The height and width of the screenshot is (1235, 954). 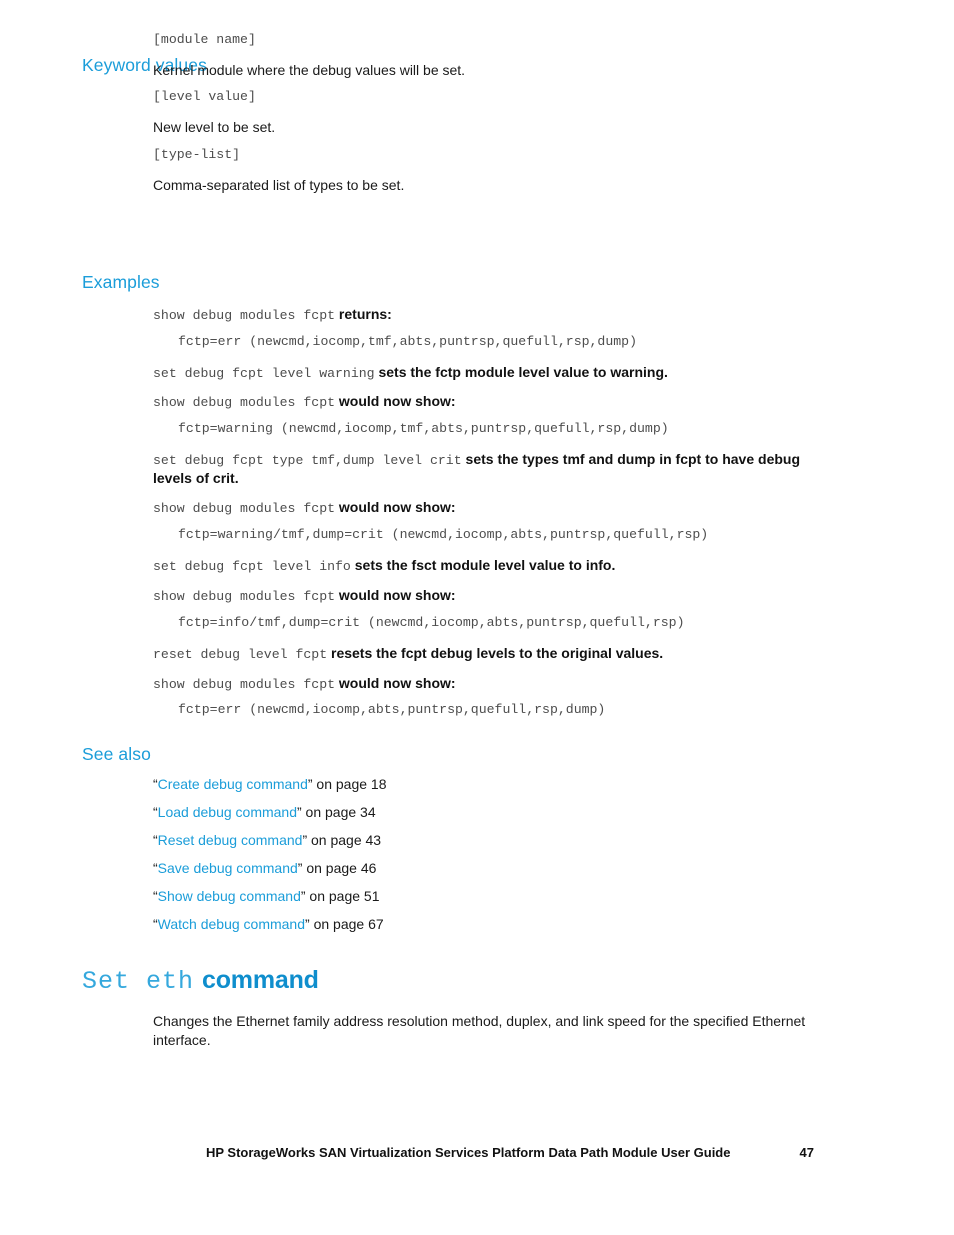 What do you see at coordinates (197, 154) in the screenshot?
I see `keyword-term: [type-list]` at bounding box center [197, 154].